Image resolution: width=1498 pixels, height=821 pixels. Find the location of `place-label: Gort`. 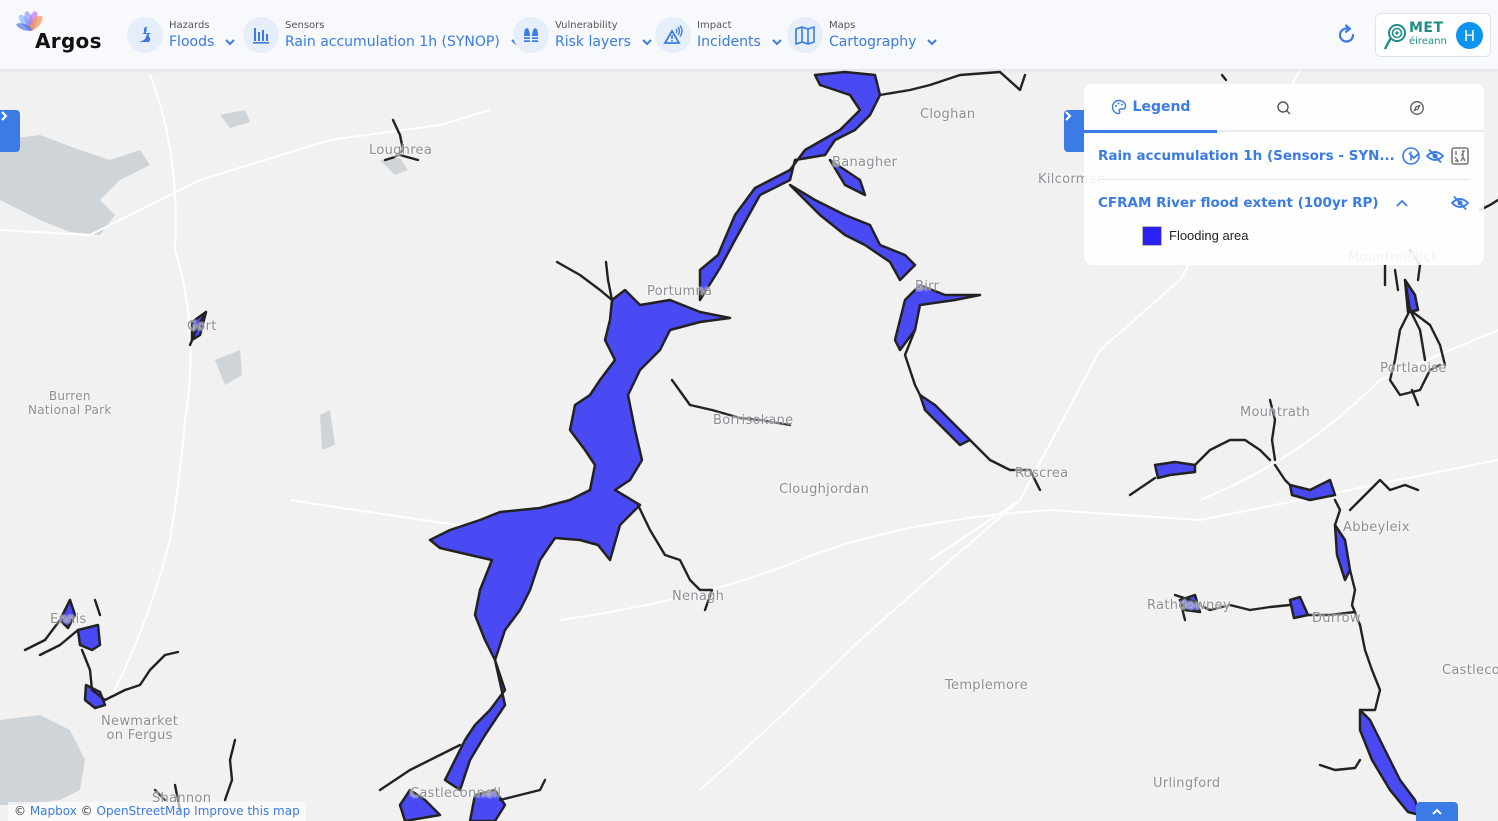

place-label: Gort is located at coordinates (202, 326).